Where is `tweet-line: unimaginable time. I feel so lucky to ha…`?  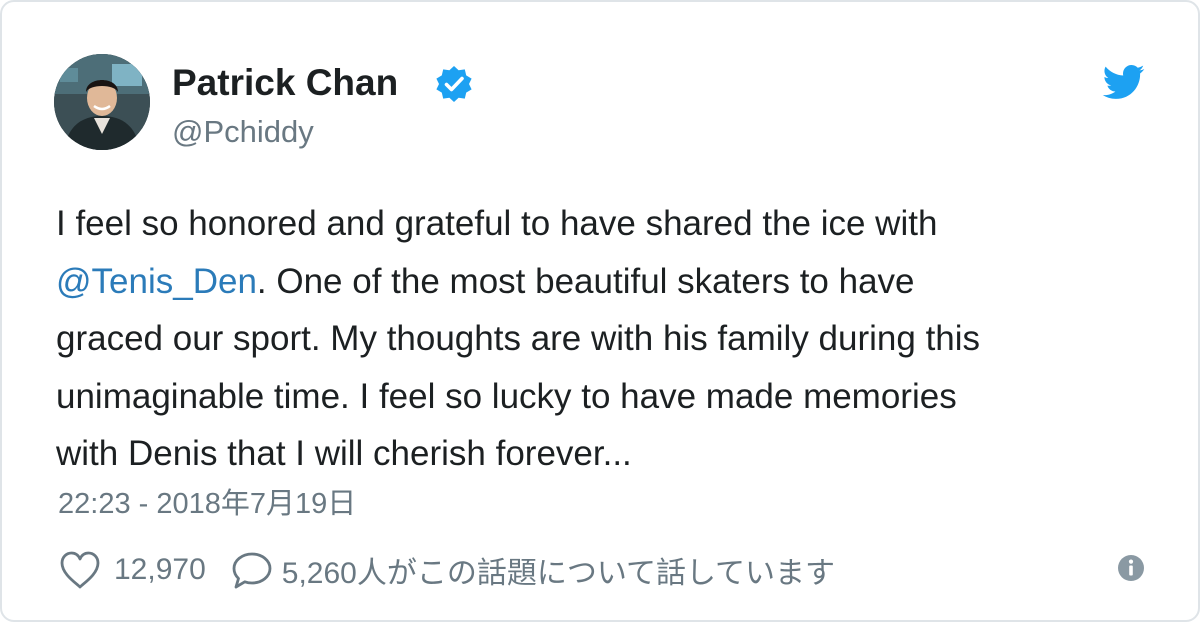
tweet-line: unimaginable time. I feel so lucky to ha… is located at coordinates (611, 397).